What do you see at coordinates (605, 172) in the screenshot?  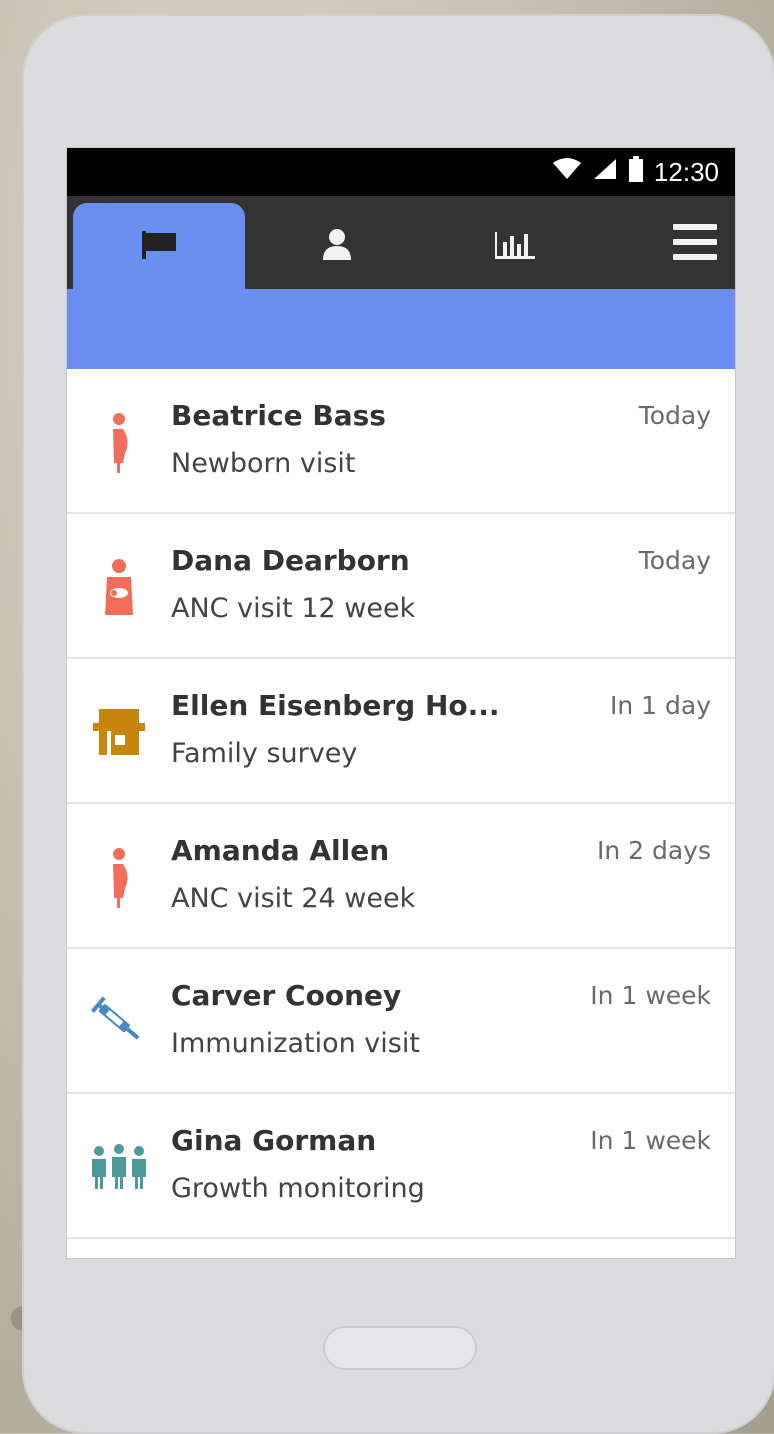 I see `signal-icon` at bounding box center [605, 172].